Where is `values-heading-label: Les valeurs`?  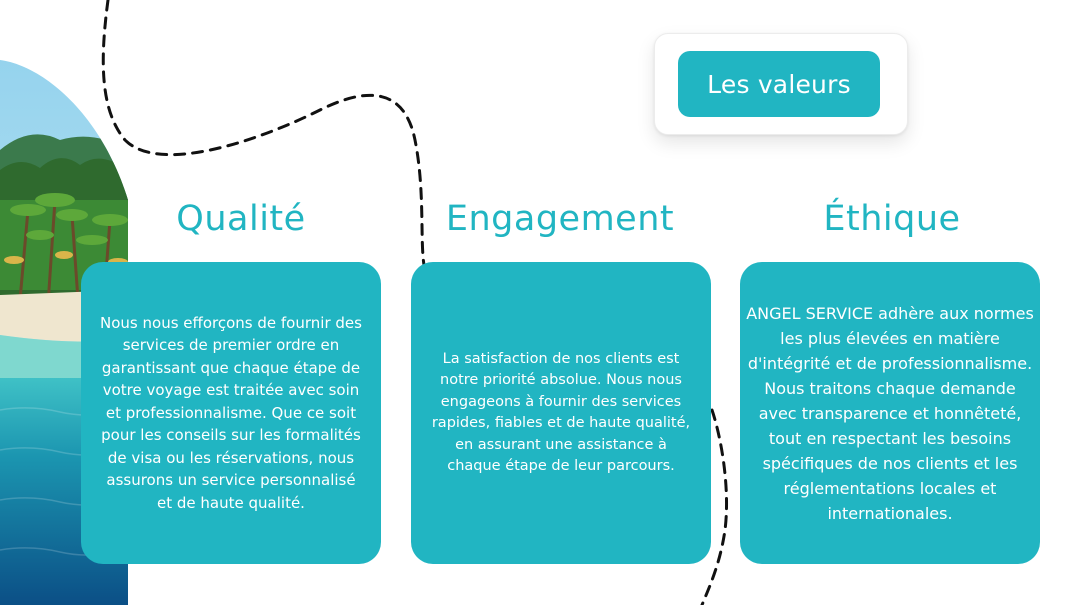 values-heading-label: Les valeurs is located at coordinates (779, 84).